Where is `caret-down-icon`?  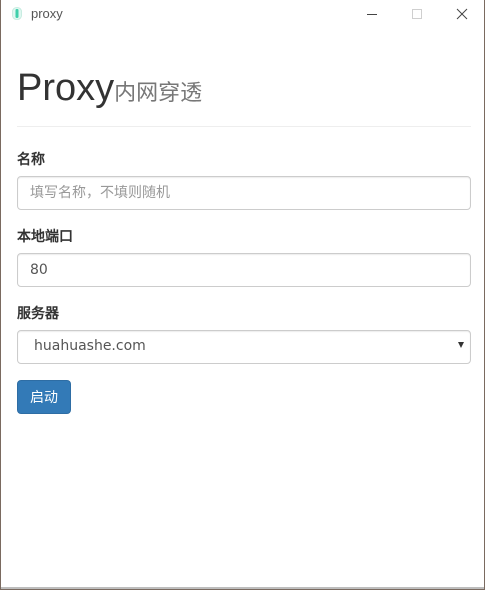 caret-down-icon is located at coordinates (461, 345).